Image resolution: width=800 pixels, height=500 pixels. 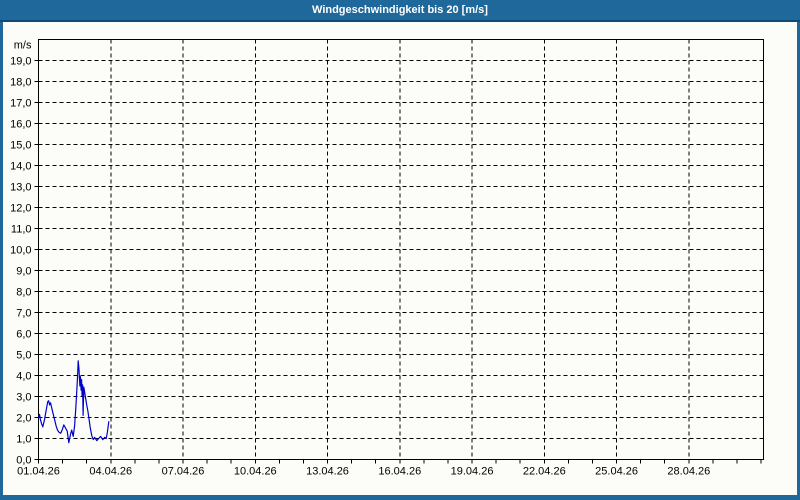 What do you see at coordinates (20, 209) in the screenshot?
I see `svg-text: 12,0` at bounding box center [20, 209].